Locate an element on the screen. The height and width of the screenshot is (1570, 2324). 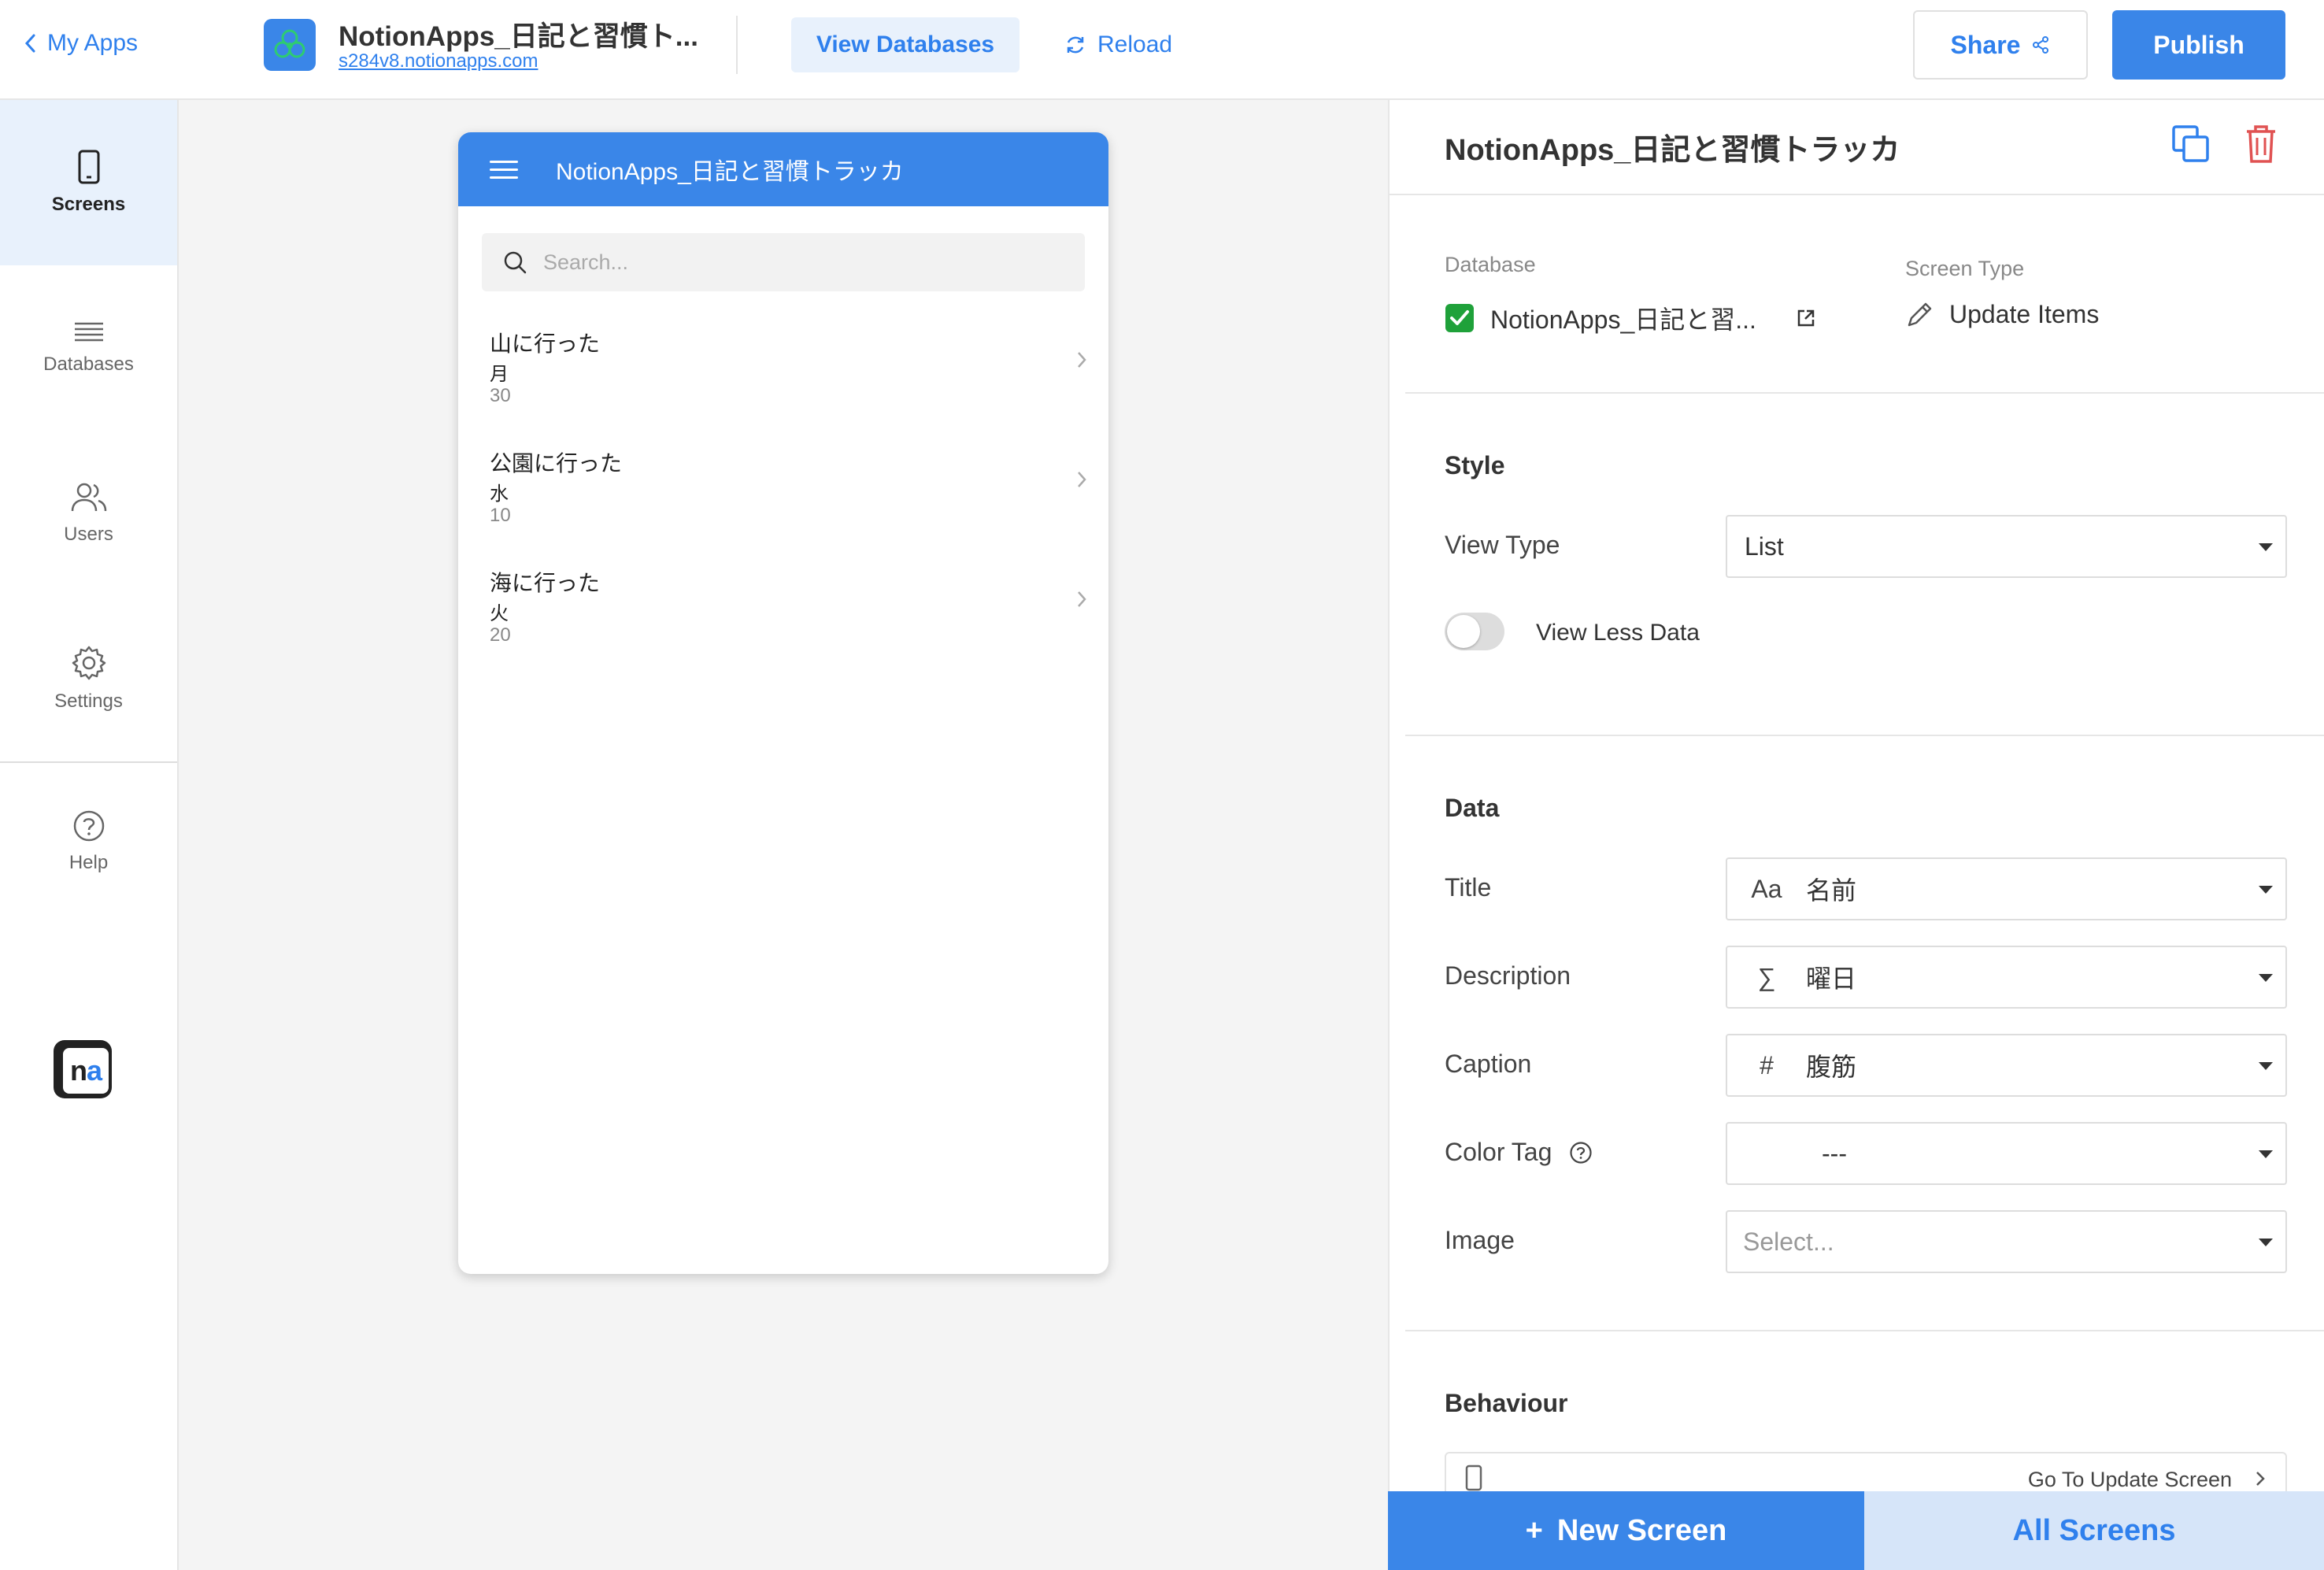
list-item: 公園に行った 水 10 is located at coordinates (783, 505).